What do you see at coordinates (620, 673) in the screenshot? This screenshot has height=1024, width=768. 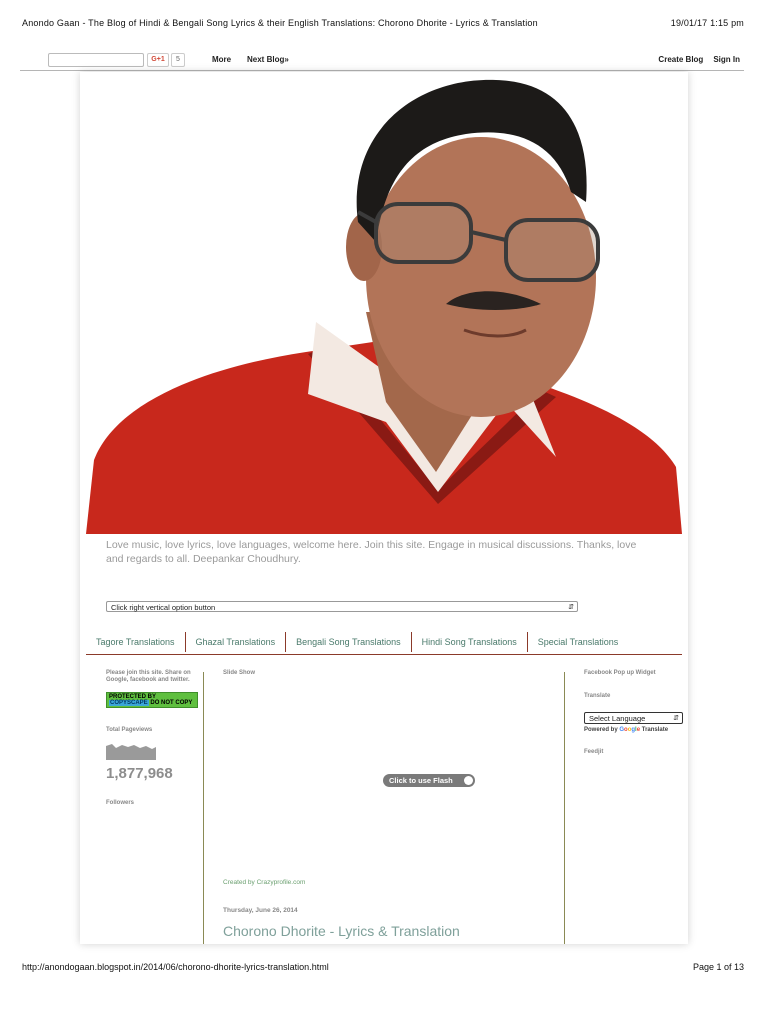 I see `facebook-widget-heading: Facebook Pop up Widget` at bounding box center [620, 673].